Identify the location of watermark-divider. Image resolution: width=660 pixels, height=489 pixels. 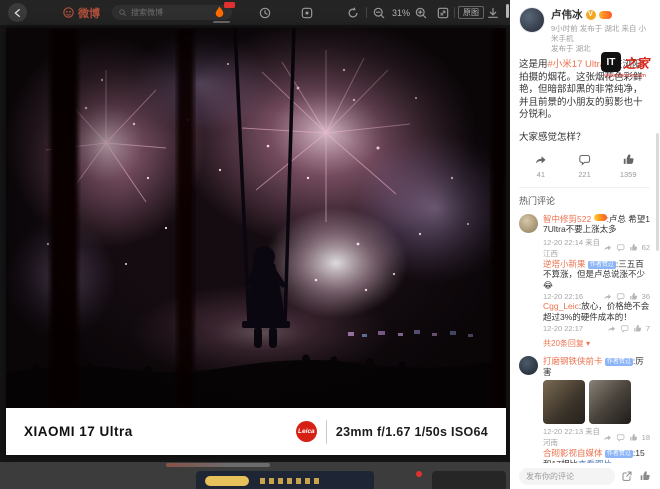
(326, 431).